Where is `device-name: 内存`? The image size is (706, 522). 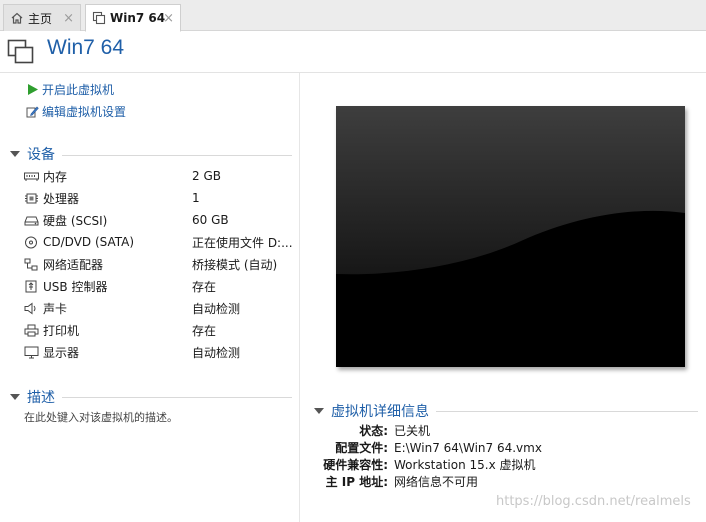 device-name: 内存 is located at coordinates (55, 176).